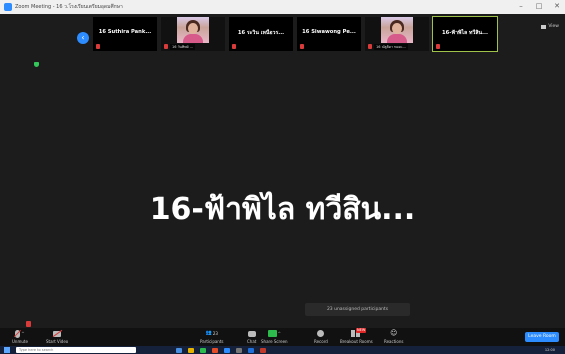 The width and height of the screenshot is (565, 354). What do you see at coordinates (357, 309) in the screenshot?
I see `unassigned-participants-button: 23 unassigned participants` at bounding box center [357, 309].